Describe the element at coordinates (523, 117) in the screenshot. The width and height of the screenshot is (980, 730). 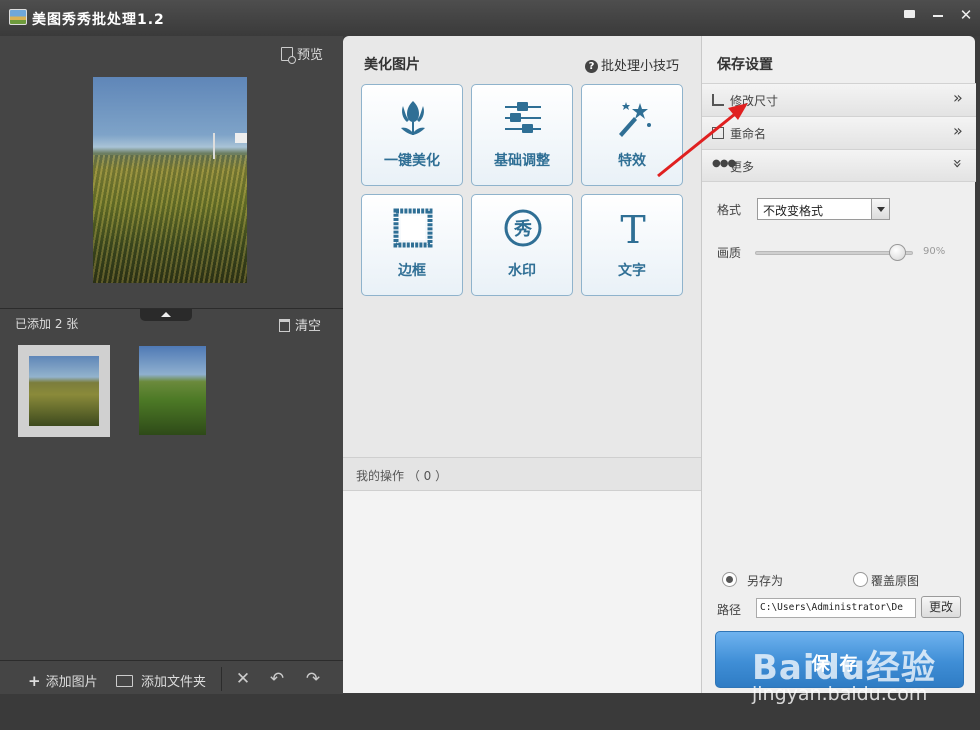
I see `sliders-icon` at that location.